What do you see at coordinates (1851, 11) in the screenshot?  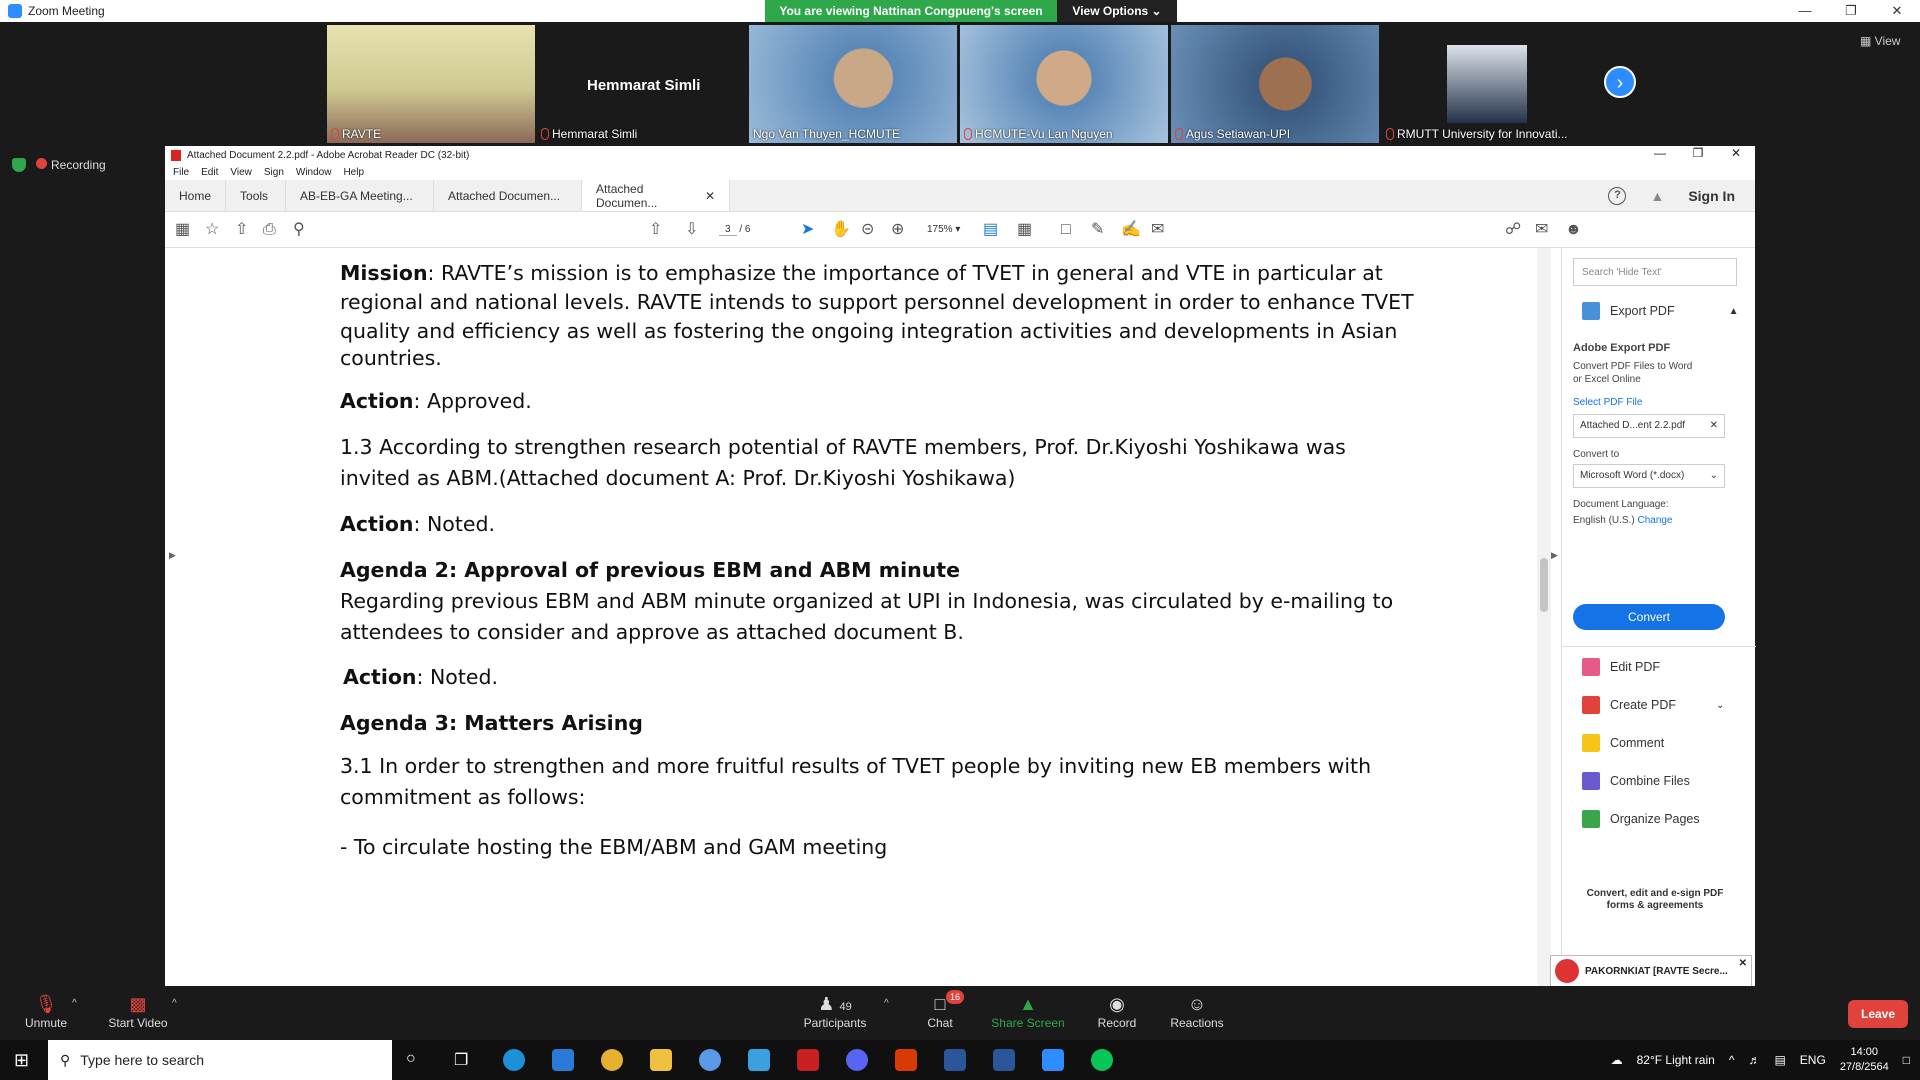 I see `restore-button: ❐` at bounding box center [1851, 11].